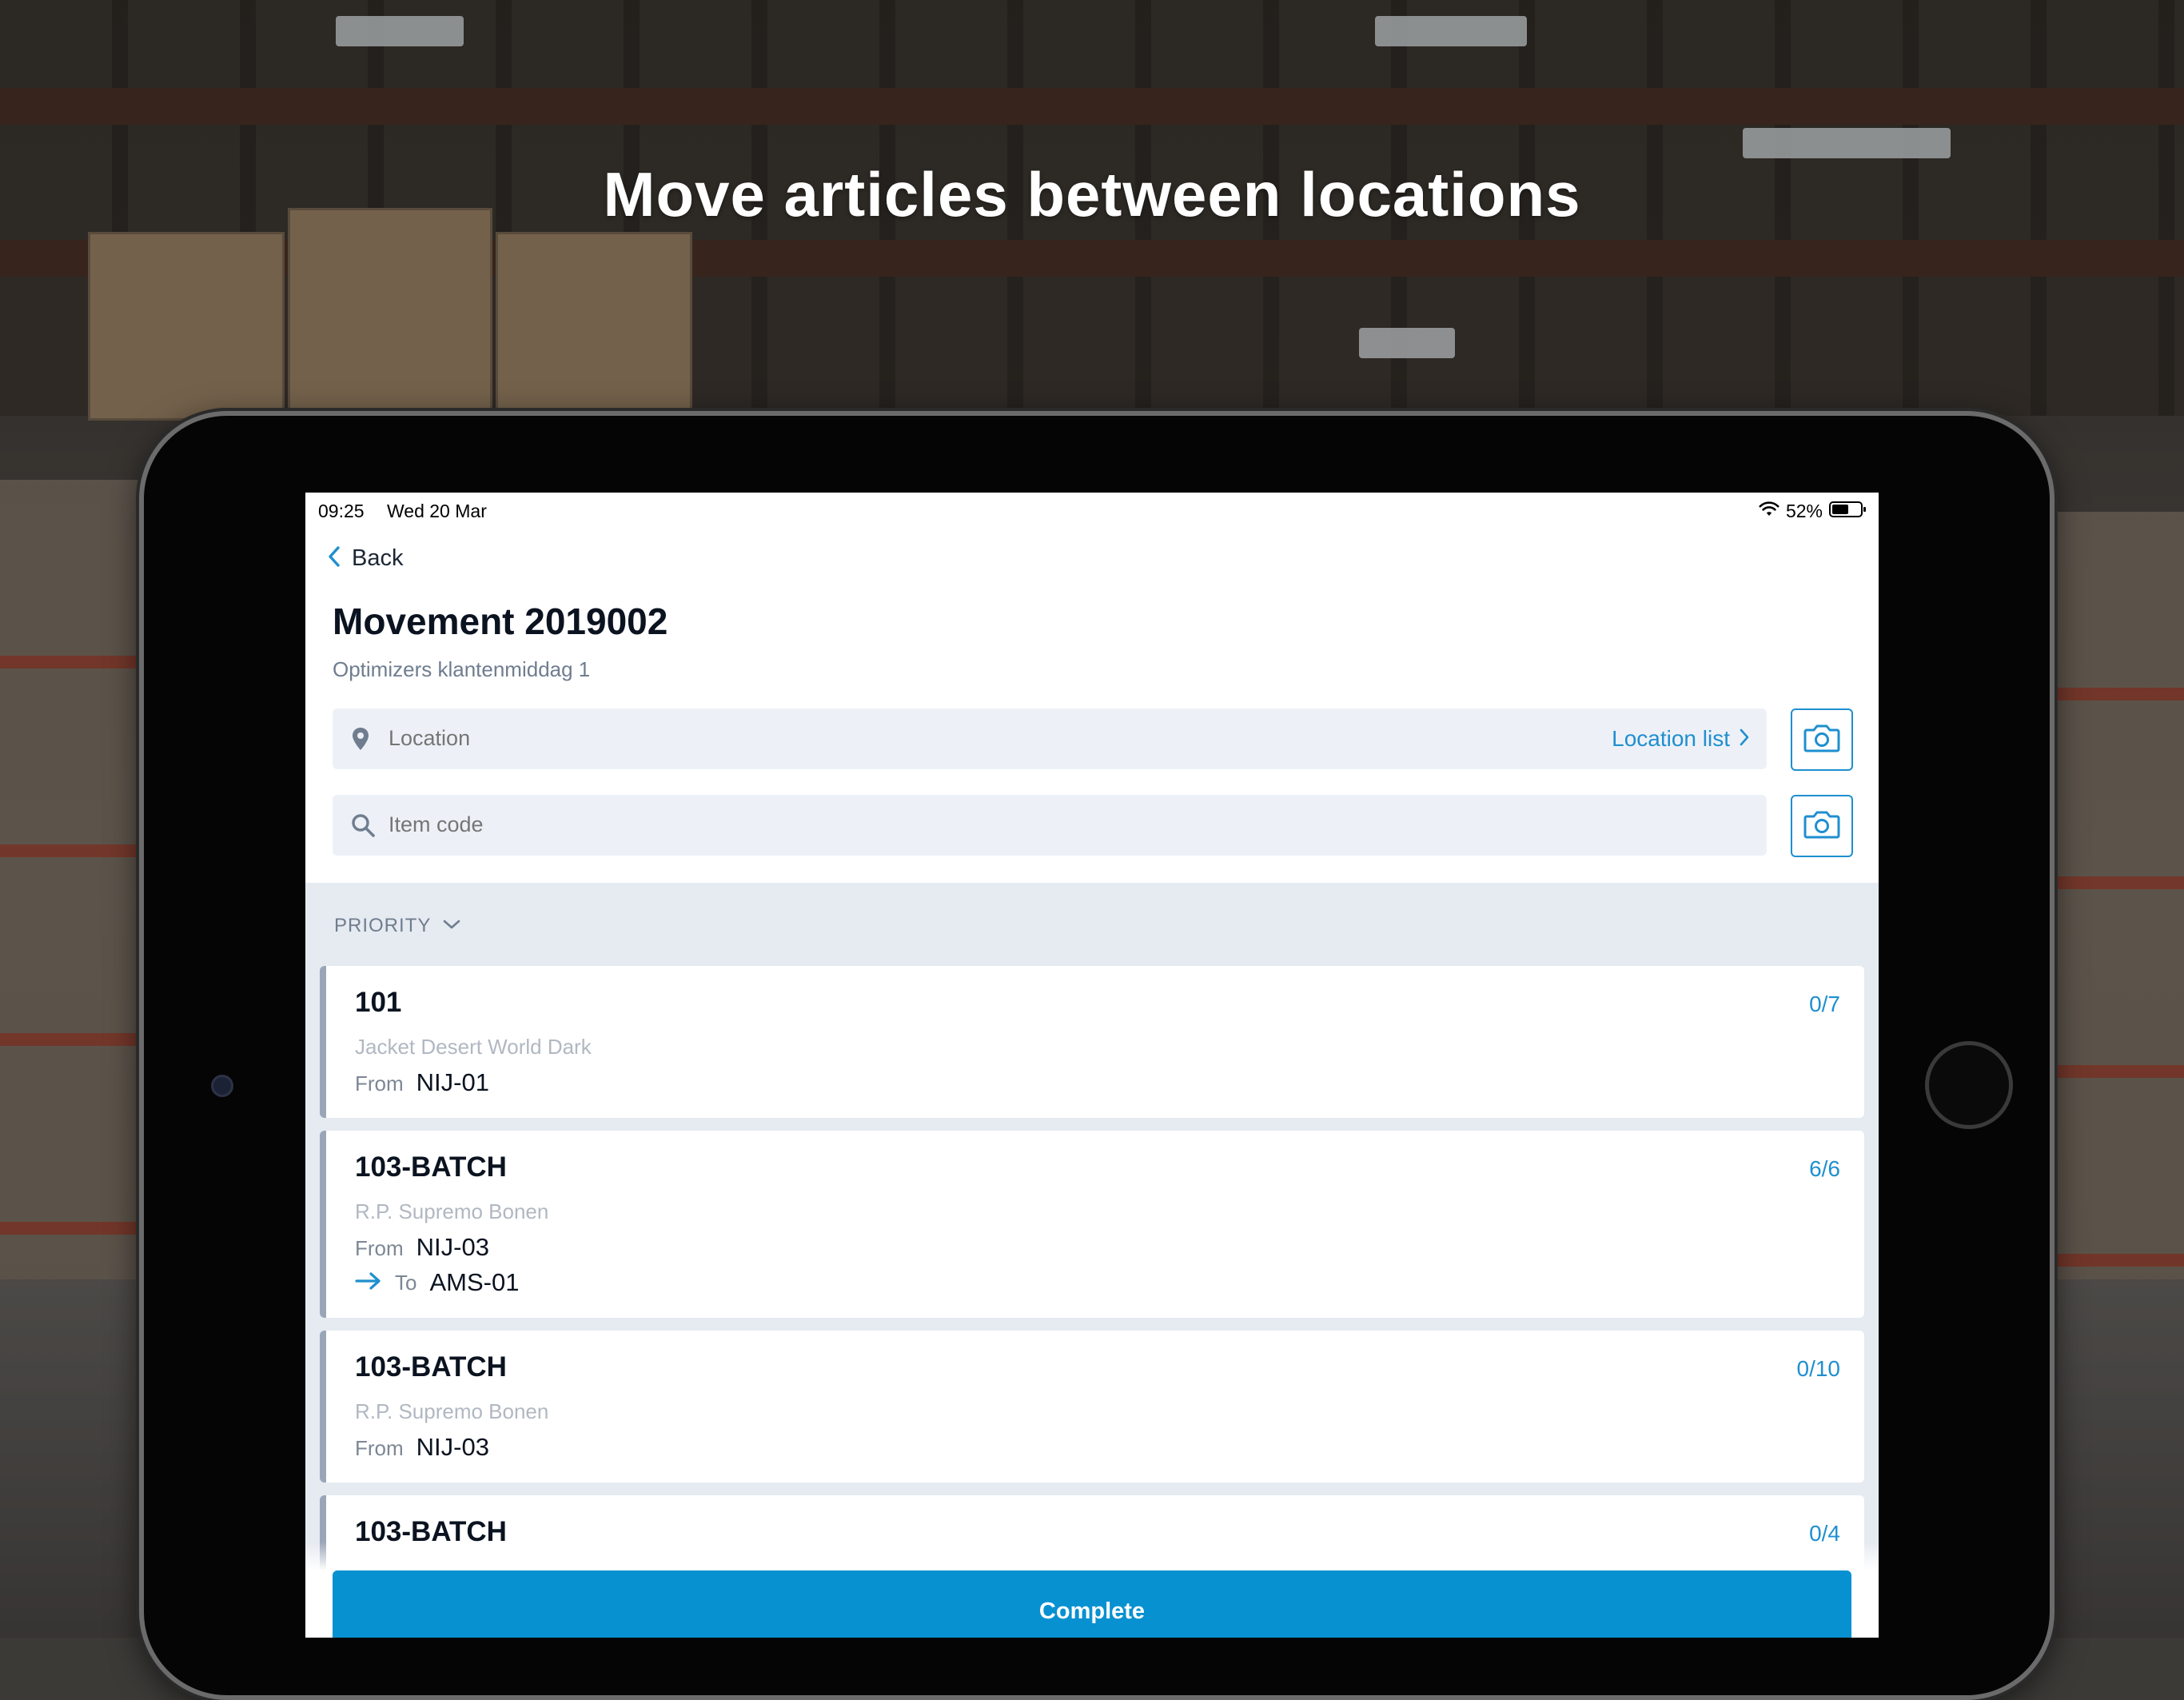 The width and height of the screenshot is (2184, 1700). Describe the element at coordinates (383, 925) in the screenshot. I see `sort-label: PRIORITY` at that location.